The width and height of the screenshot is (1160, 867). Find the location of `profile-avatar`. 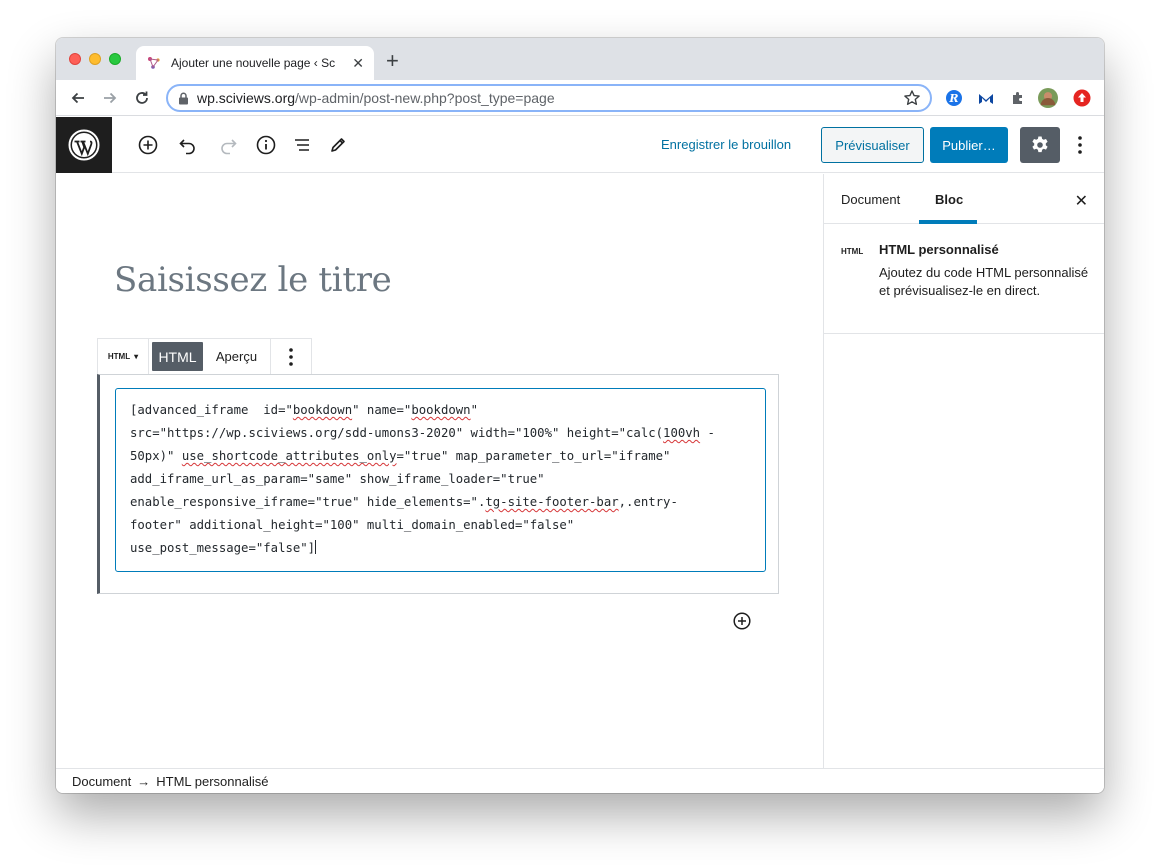

profile-avatar is located at coordinates (1048, 98).